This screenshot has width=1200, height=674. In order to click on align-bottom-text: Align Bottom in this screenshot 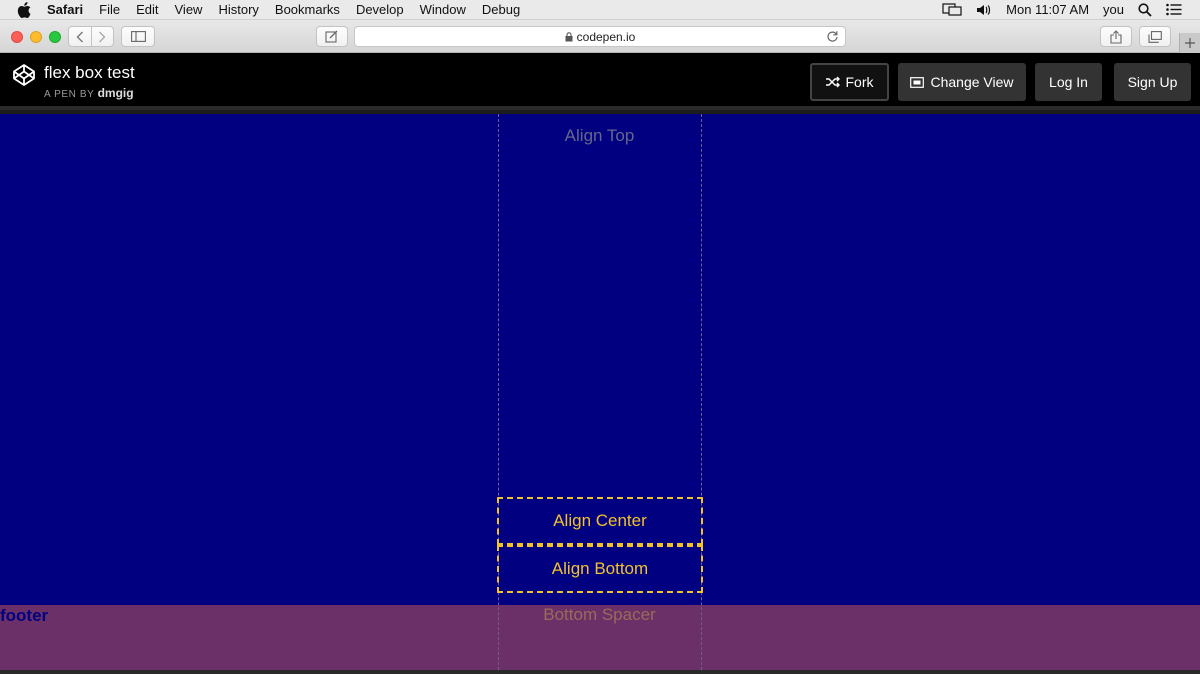, I will do `click(600, 568)`.